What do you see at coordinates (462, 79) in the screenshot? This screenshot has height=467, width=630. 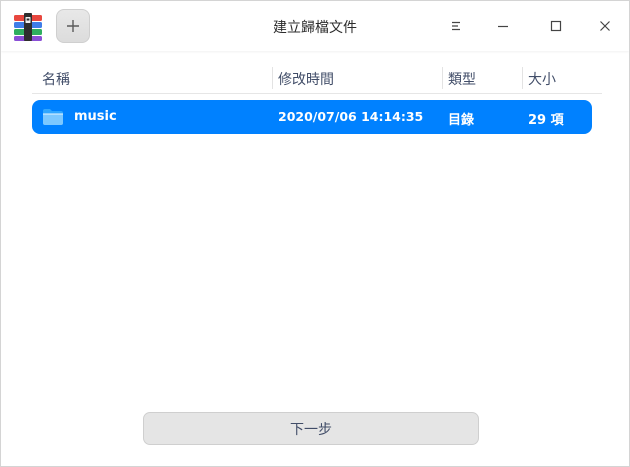 I see `column-header-type: 類型` at bounding box center [462, 79].